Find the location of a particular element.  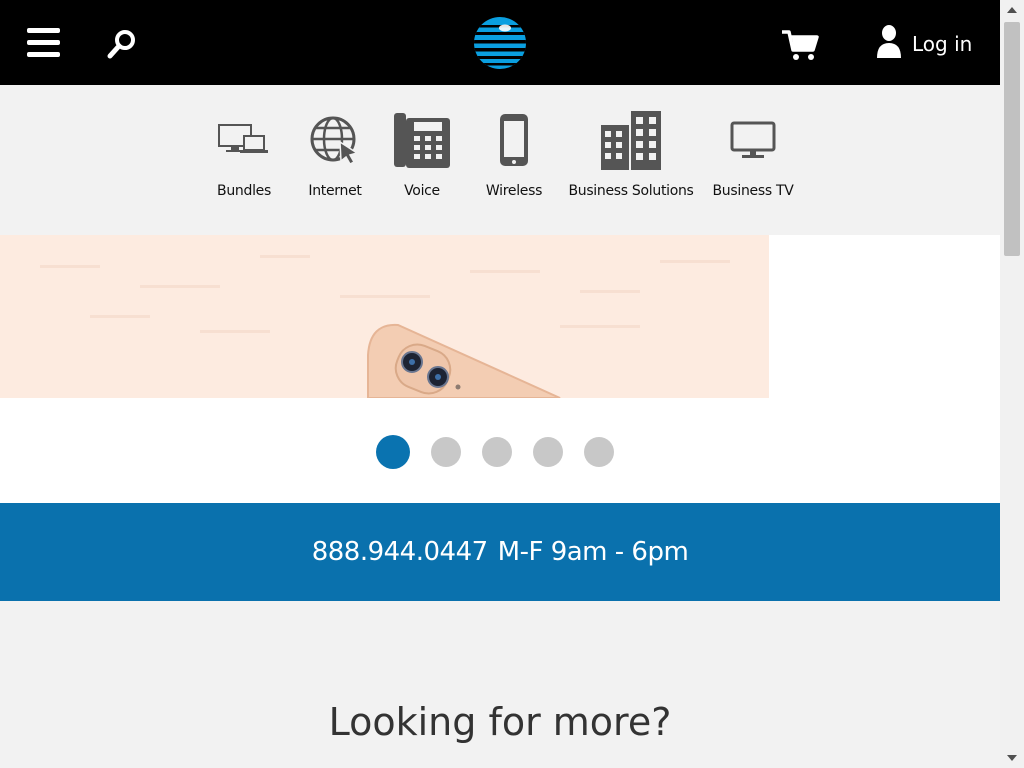

devices-icon is located at coordinates (244, 140).